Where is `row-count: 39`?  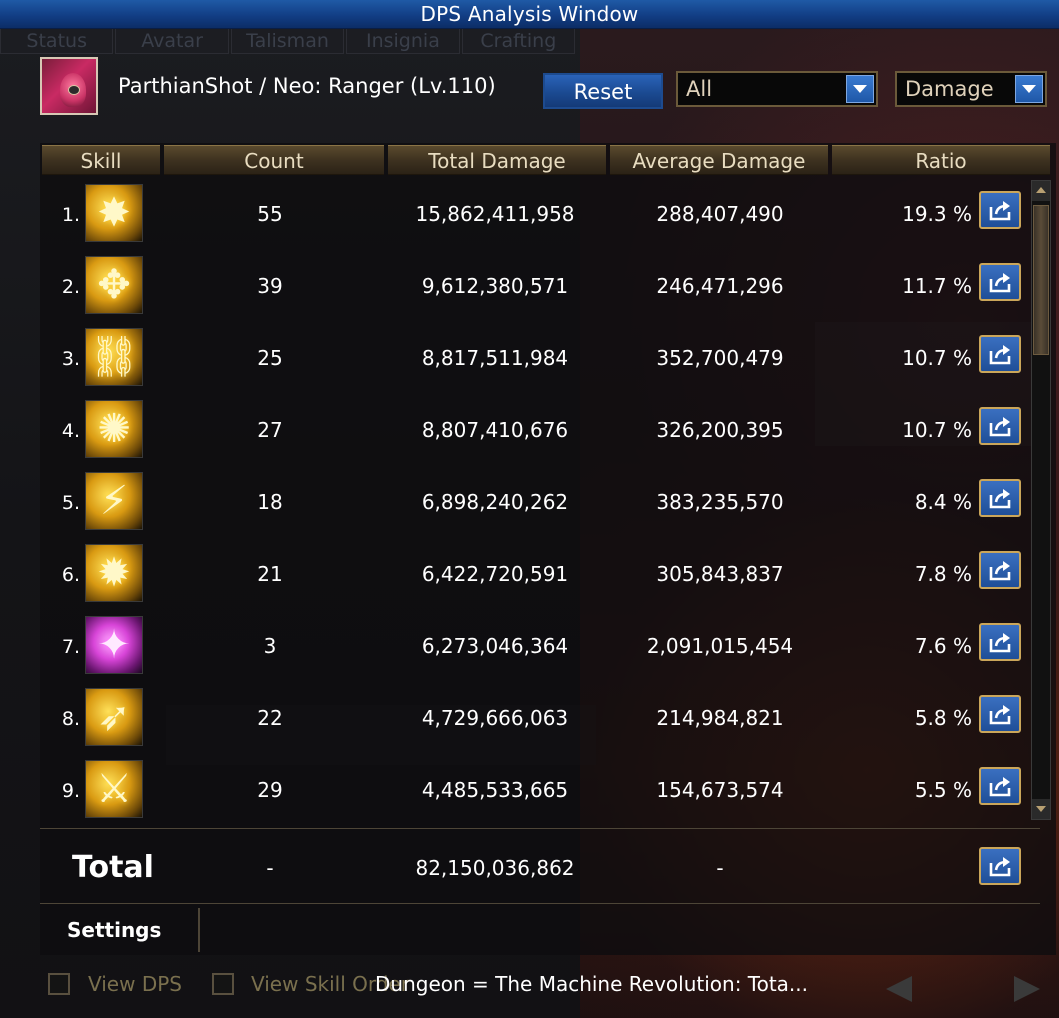 row-count: 39 is located at coordinates (270, 286).